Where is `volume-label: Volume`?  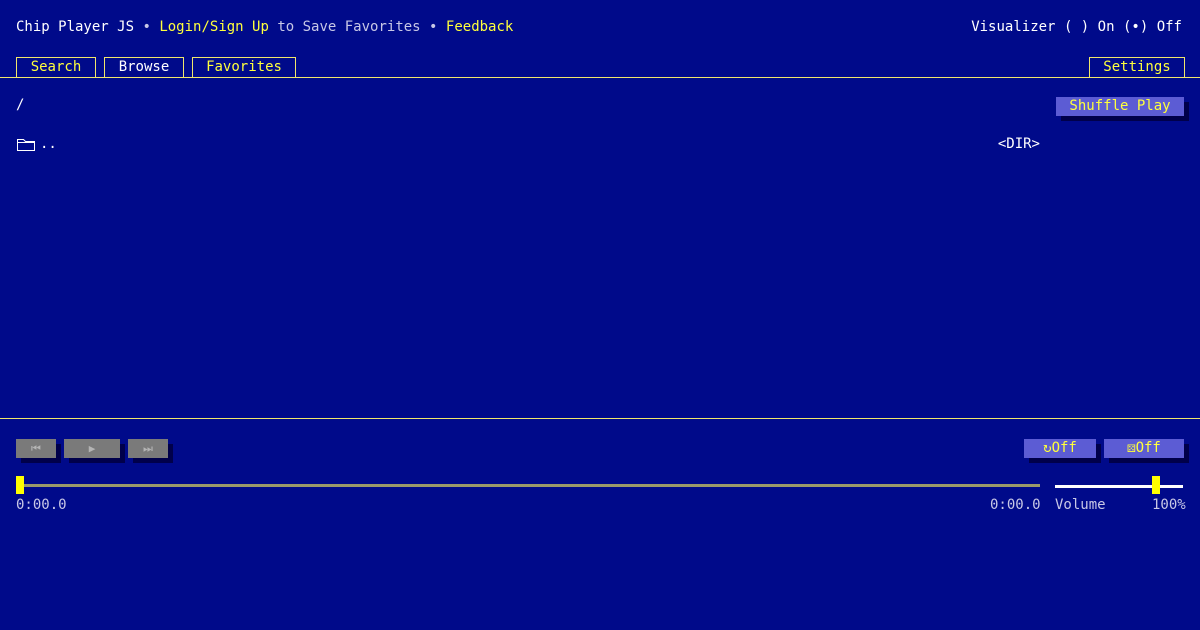 volume-label: Volume is located at coordinates (1080, 505).